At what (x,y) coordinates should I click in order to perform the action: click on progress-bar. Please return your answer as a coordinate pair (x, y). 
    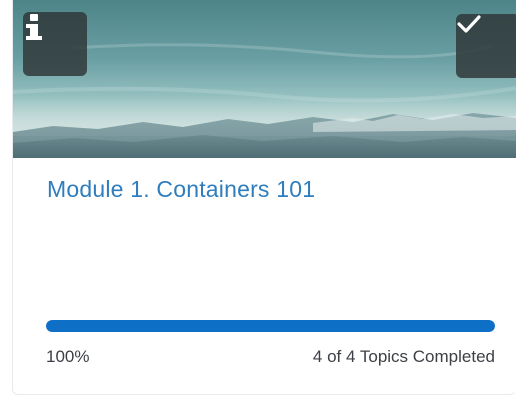
    Looking at the image, I should click on (270, 326).